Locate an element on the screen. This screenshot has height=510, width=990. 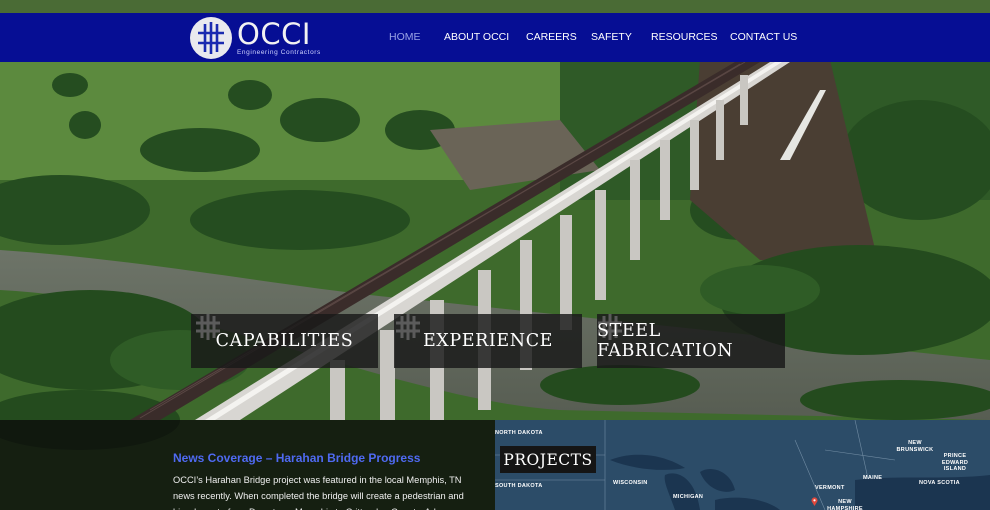
nav-careers: CAREERS is located at coordinates (551, 37).